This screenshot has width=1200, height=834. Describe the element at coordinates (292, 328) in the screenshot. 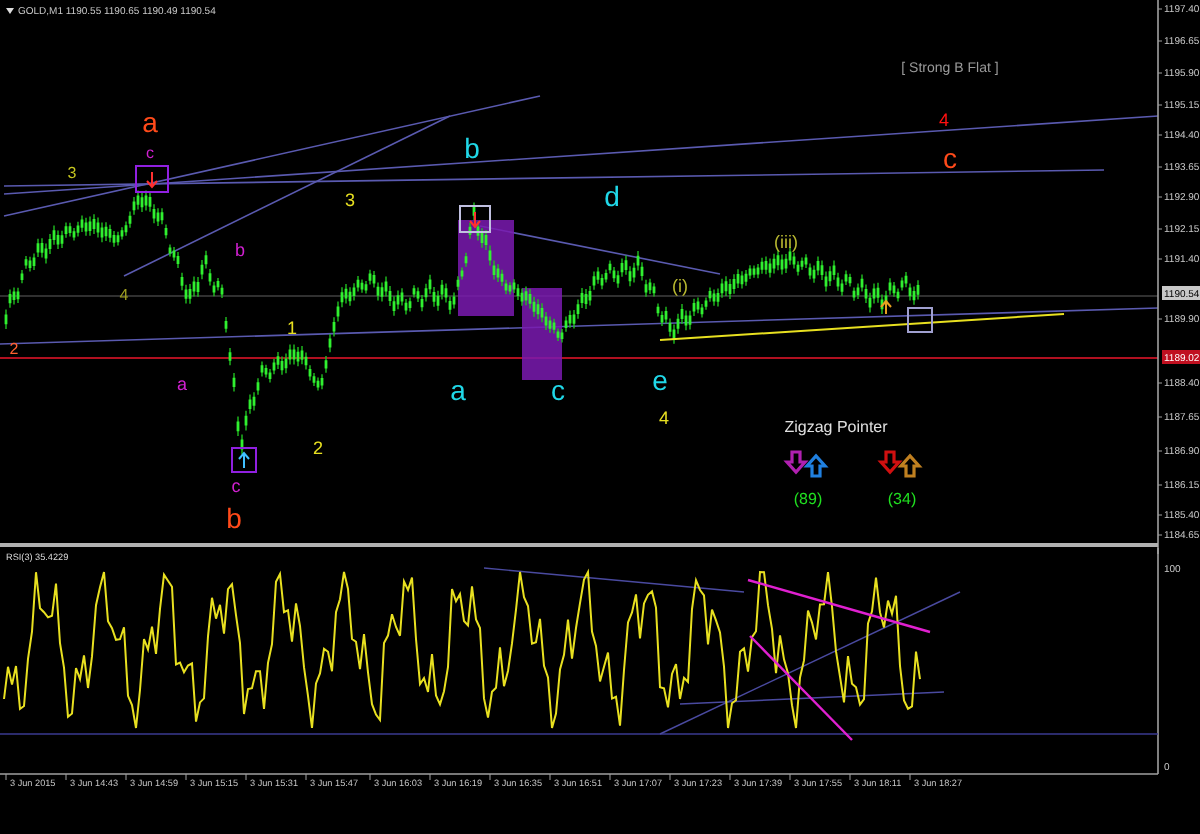

I see `wave-label: 1` at that location.